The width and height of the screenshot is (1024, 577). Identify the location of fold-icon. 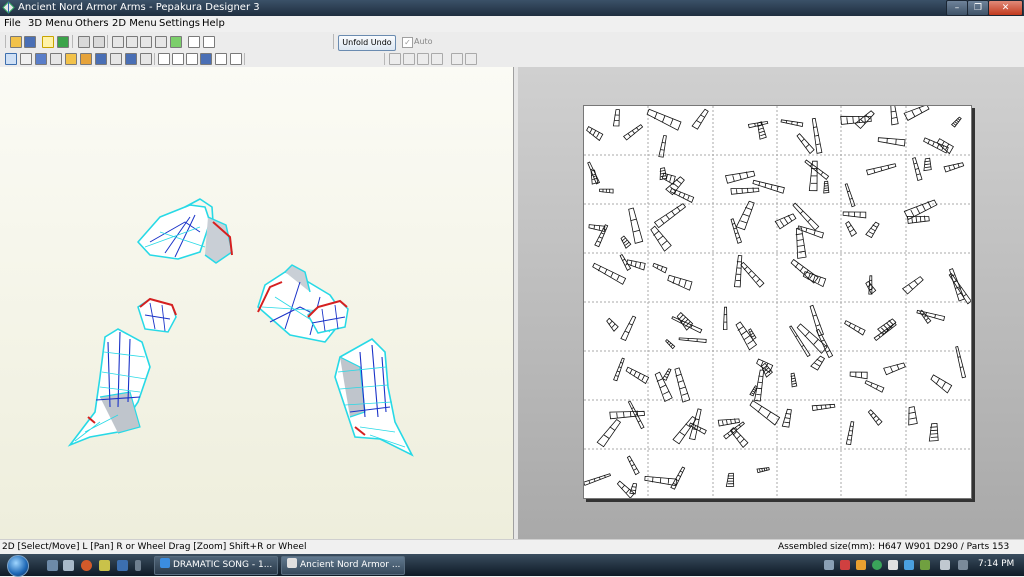
(41, 59).